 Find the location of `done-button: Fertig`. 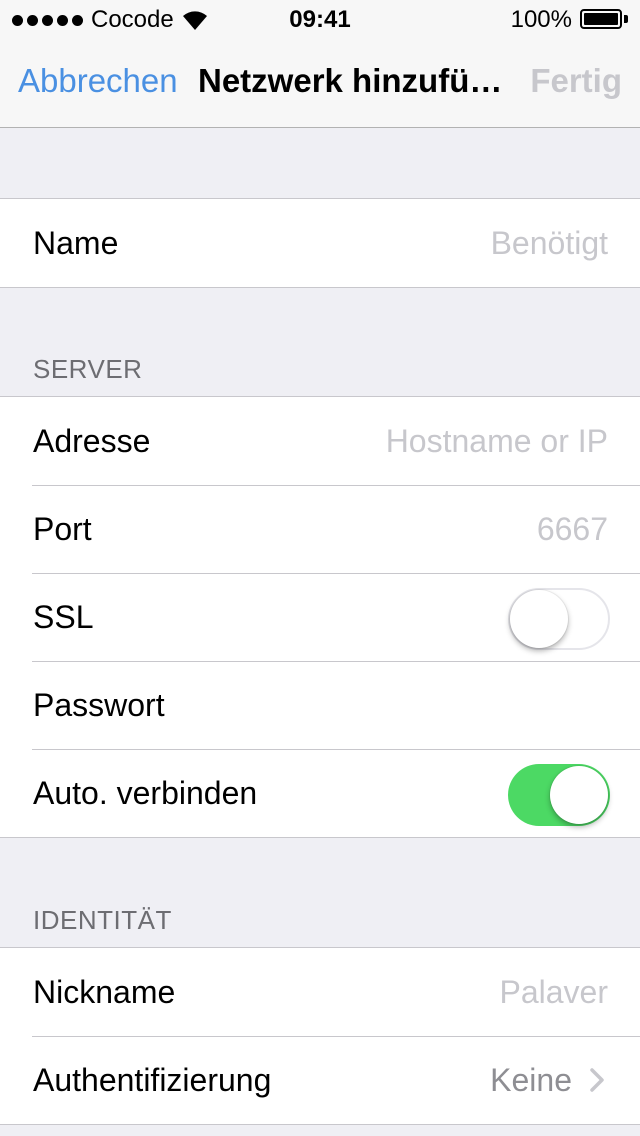

done-button: Fertig is located at coordinates (576, 81).